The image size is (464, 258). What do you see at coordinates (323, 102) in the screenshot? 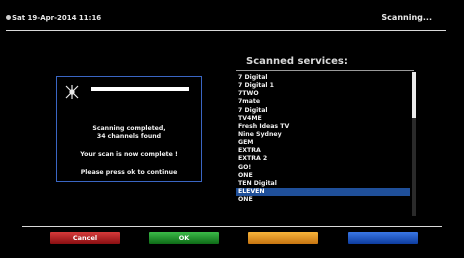
I see `service-item: 7mate` at bounding box center [323, 102].